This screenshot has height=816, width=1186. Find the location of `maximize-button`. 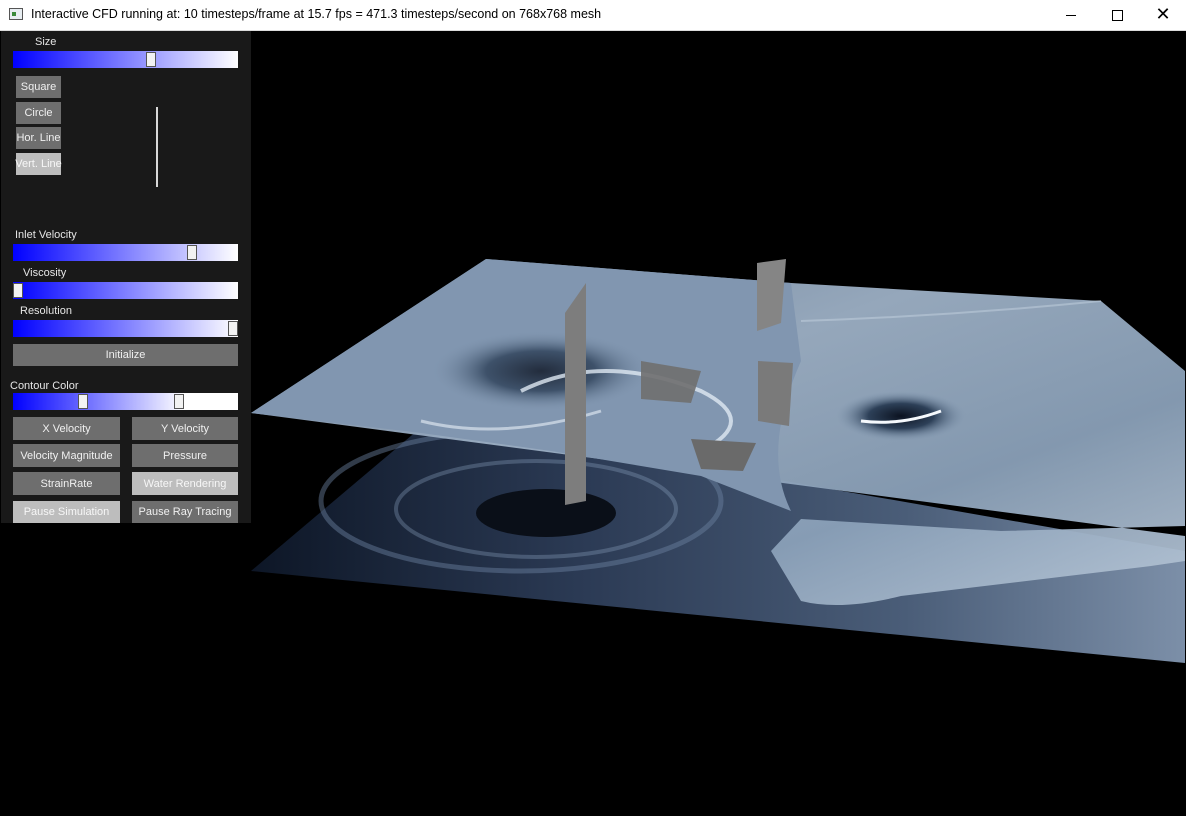

maximize-button is located at coordinates (1117, 15).